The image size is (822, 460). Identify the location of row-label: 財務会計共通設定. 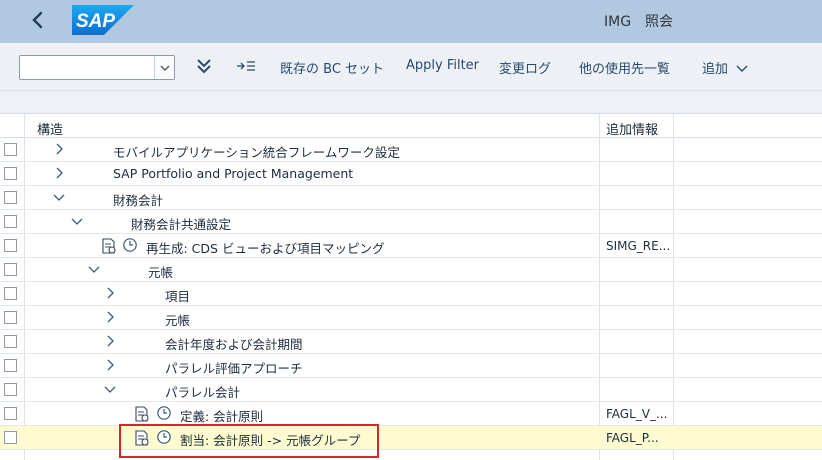
(181, 224).